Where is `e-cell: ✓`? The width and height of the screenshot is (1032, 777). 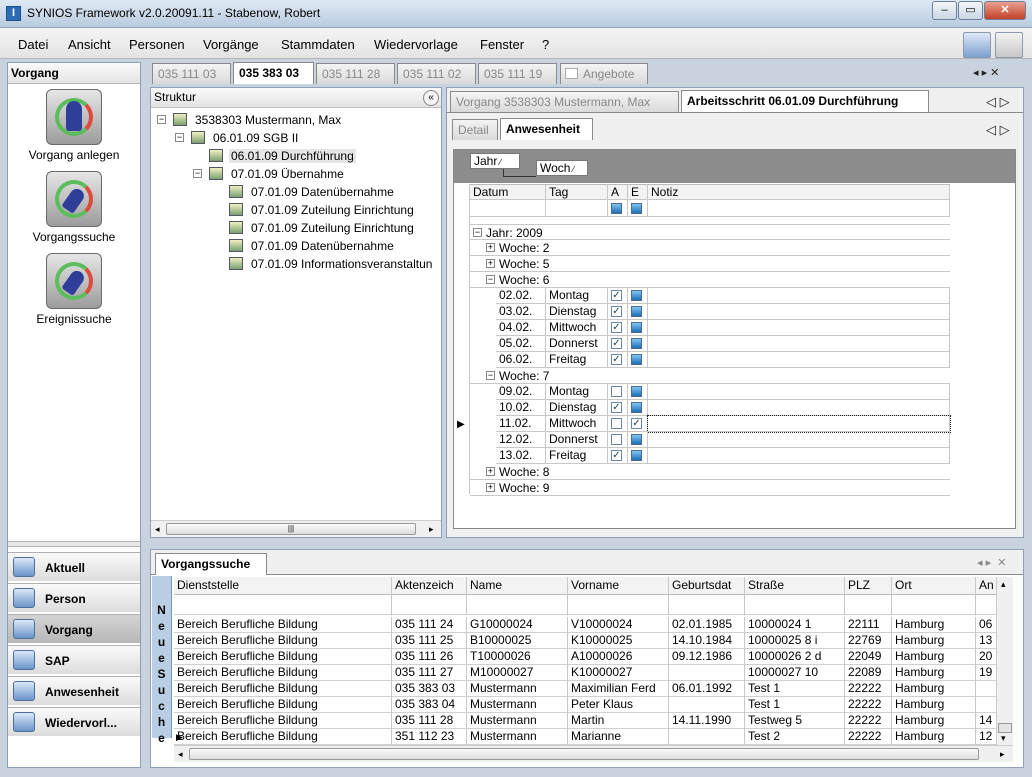 e-cell: ✓ is located at coordinates (638, 424).